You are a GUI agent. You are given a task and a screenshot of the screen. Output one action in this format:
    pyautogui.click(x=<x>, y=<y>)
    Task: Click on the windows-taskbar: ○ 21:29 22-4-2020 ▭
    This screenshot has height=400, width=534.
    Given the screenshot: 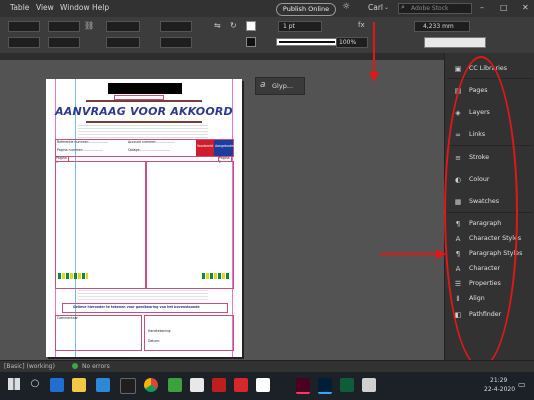 What is the action you would take?
    pyautogui.click(x=267, y=386)
    